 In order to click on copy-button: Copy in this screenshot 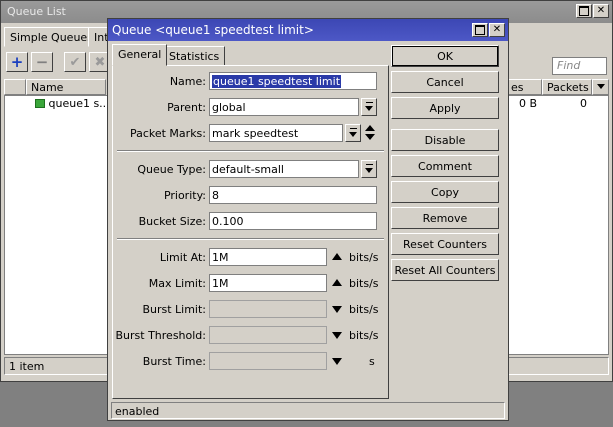, I will do `click(445, 192)`.